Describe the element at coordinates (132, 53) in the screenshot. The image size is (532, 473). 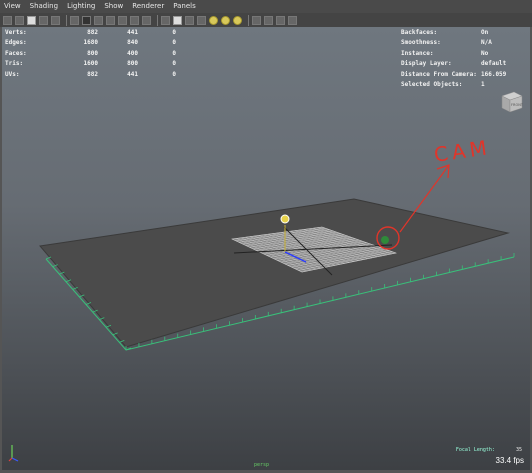
I see `hud-value: 400` at that location.